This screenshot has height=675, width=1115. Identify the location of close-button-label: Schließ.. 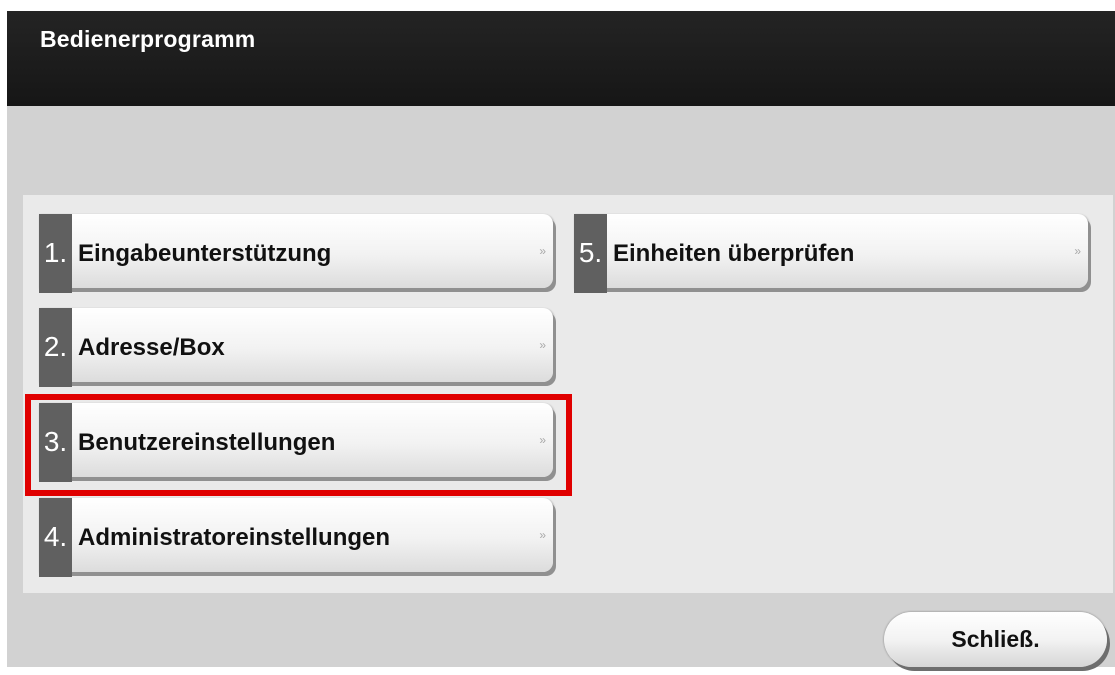
(995, 639).